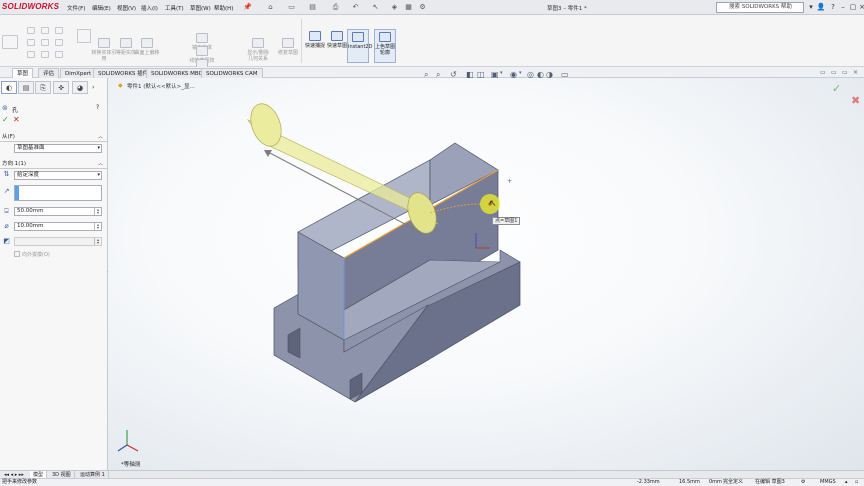 This screenshot has width=864, height=486. What do you see at coordinates (49, 73) in the screenshot?
I see `tab-evaluate: 评估` at bounding box center [49, 73].